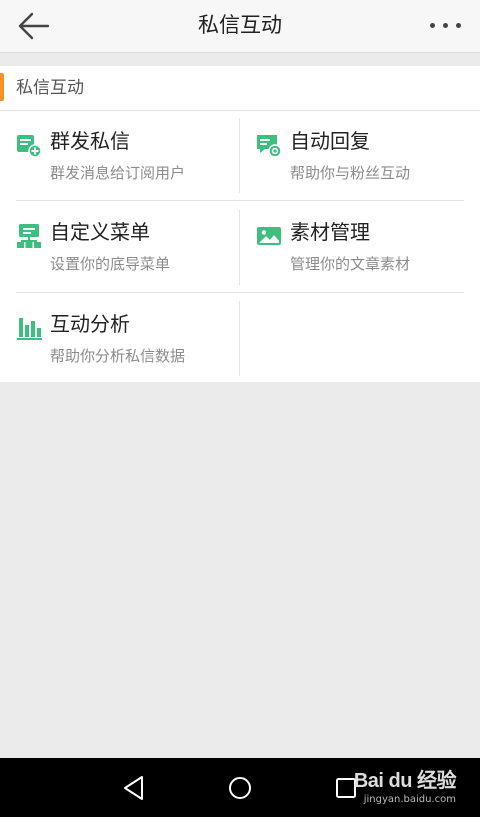  Describe the element at coordinates (29, 146) in the screenshot. I see `broadcast-message-icon` at that location.